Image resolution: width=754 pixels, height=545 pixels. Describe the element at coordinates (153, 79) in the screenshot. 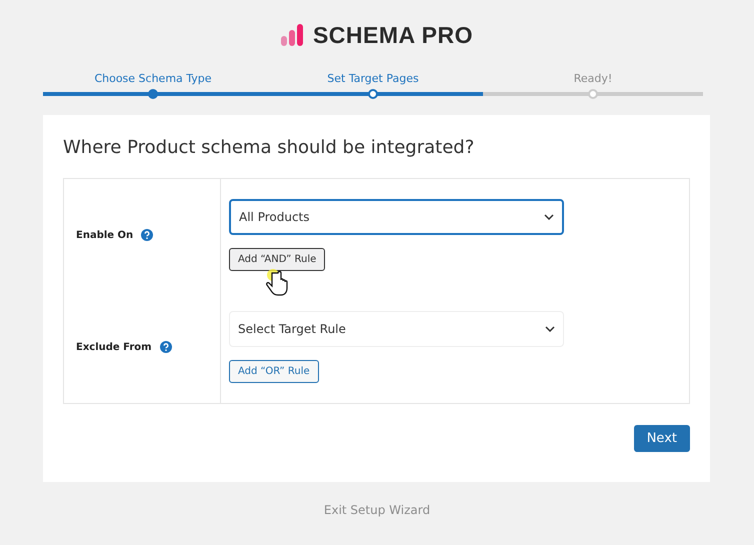

I see `step-label: Choose Schema Type` at that location.